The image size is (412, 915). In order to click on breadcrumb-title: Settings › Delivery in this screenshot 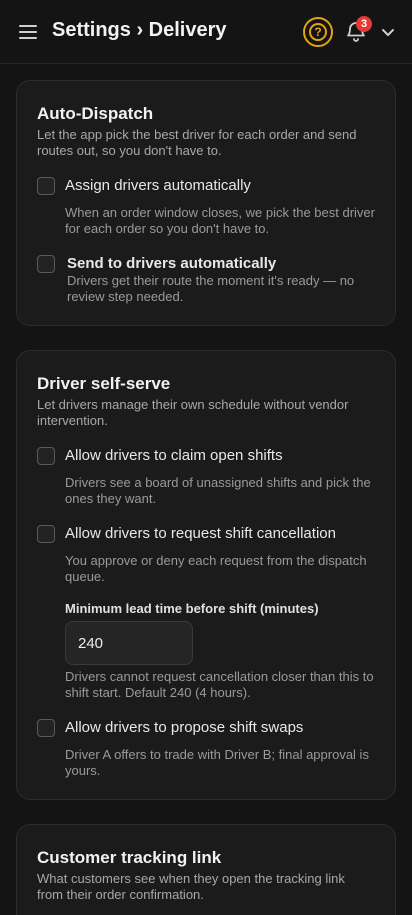, I will do `click(139, 30)`.